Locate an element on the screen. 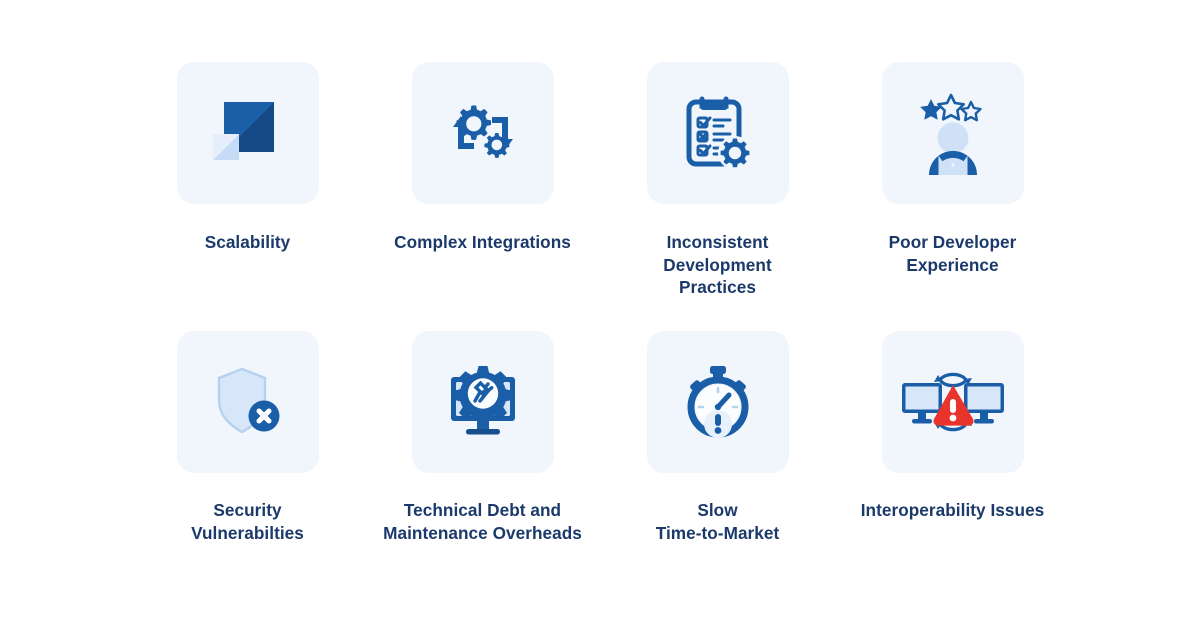  gears-cycle-icon is located at coordinates (483, 133).